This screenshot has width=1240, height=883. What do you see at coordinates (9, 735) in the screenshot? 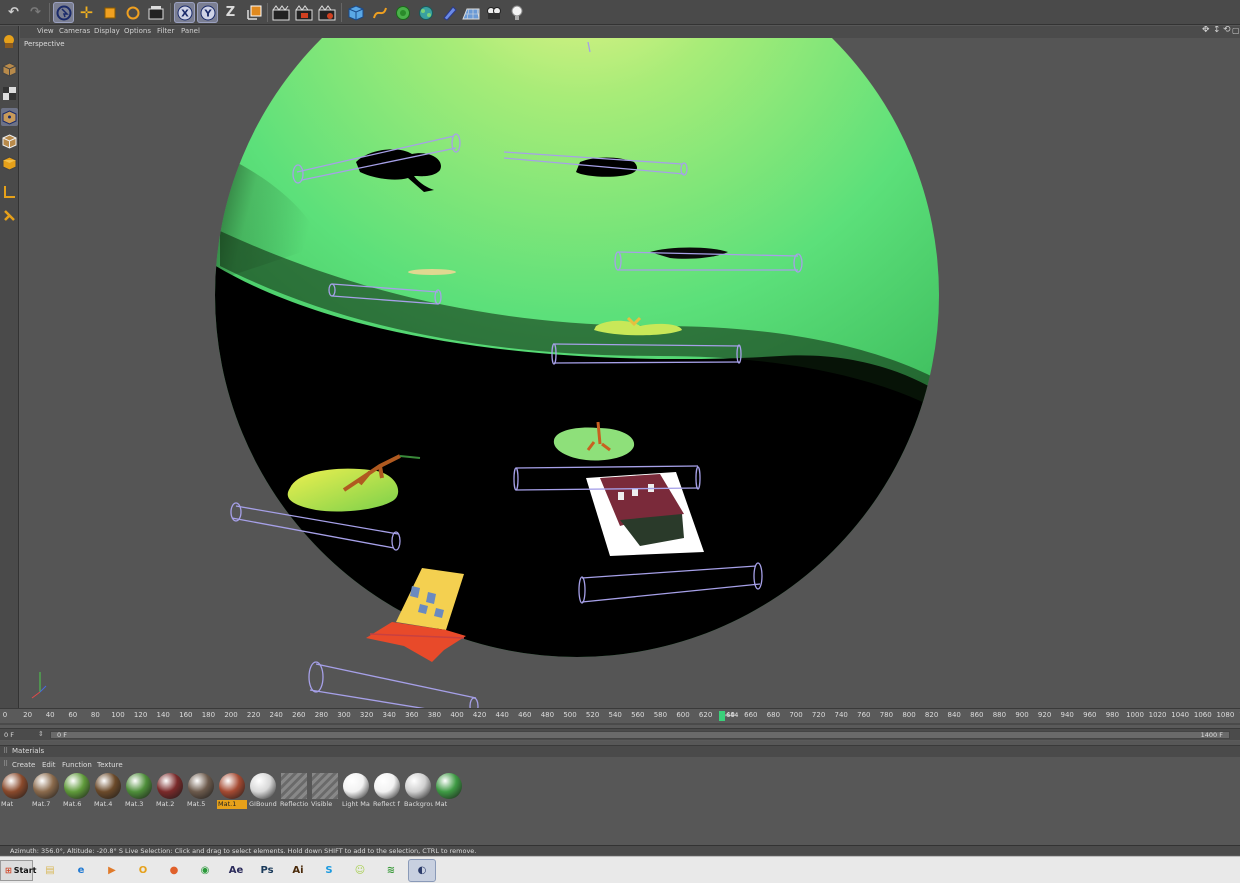
I see `current-frame-field: 0 F` at bounding box center [9, 735].